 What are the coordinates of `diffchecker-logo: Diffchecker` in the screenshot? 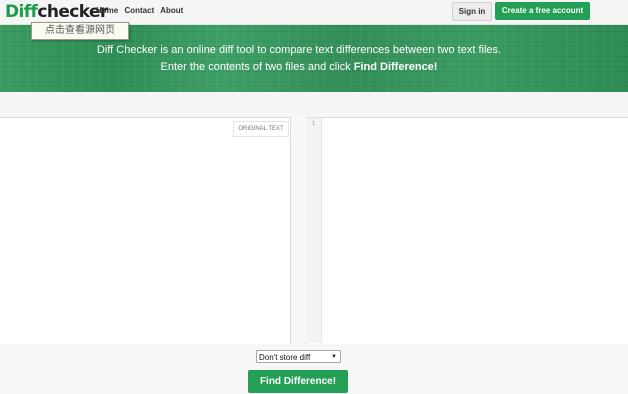 It's located at (56, 12).